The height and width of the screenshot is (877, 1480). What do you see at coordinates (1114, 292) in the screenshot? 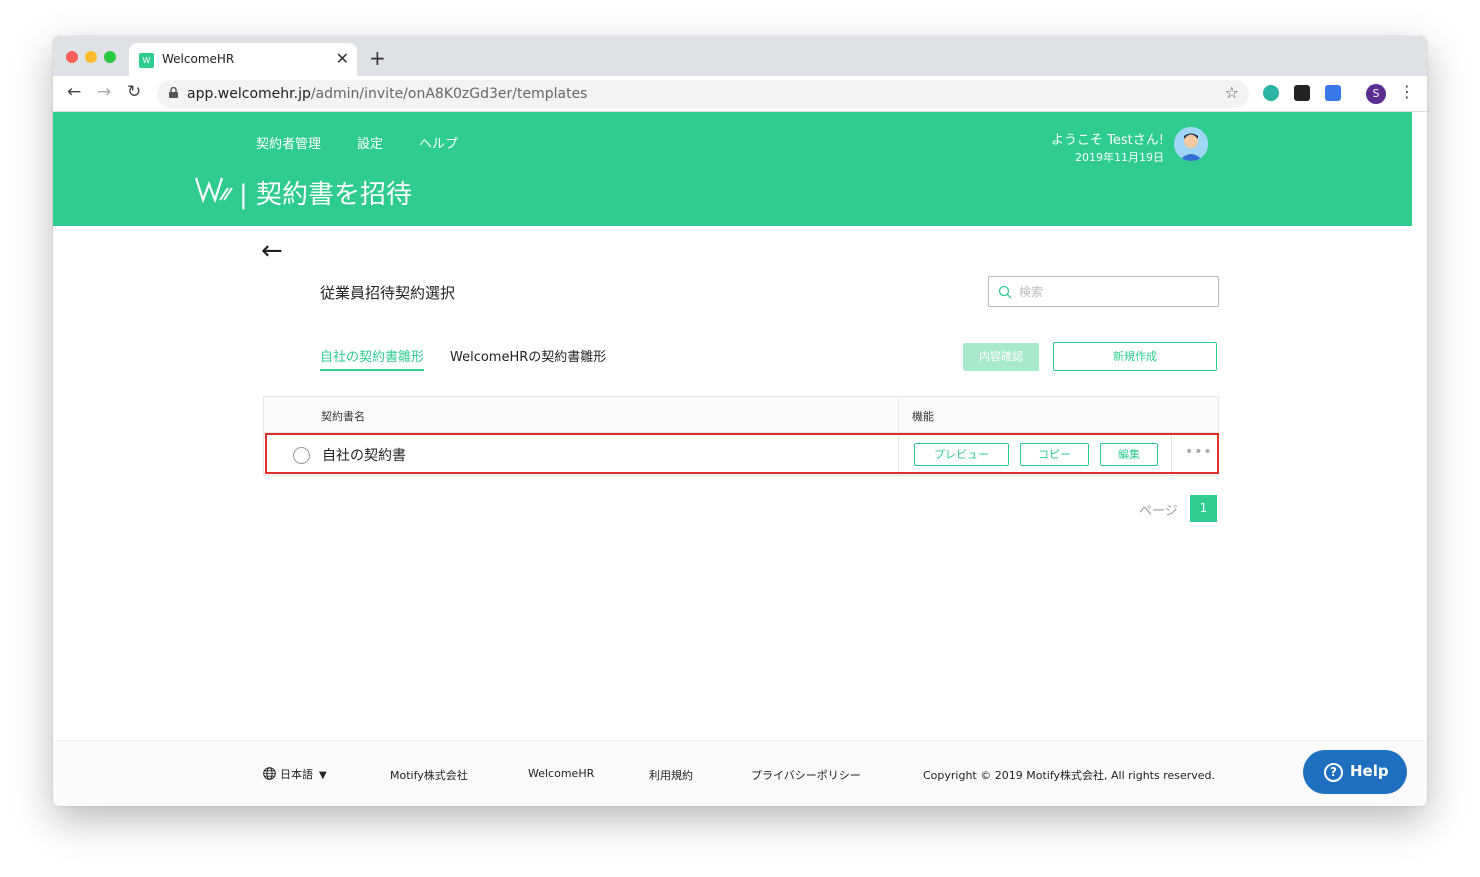
I see `search-input` at bounding box center [1114, 292].